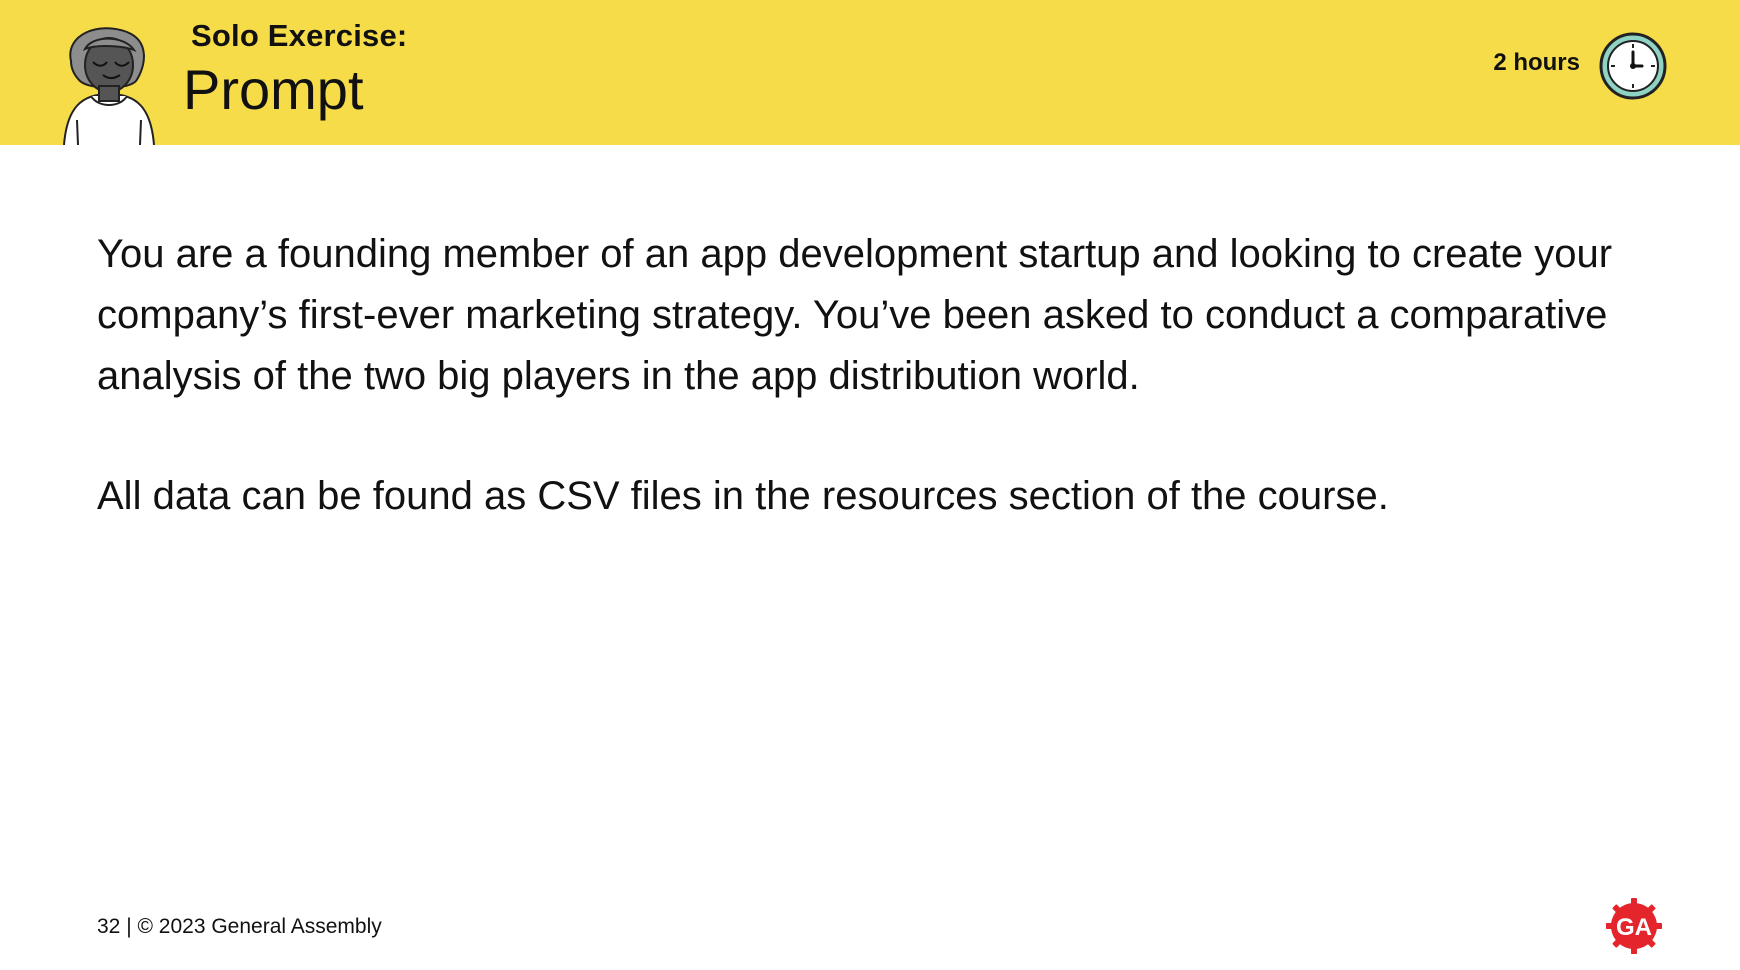 This screenshot has height=970, width=1740. I want to click on logo-lettering: GA, so click(1634, 927).